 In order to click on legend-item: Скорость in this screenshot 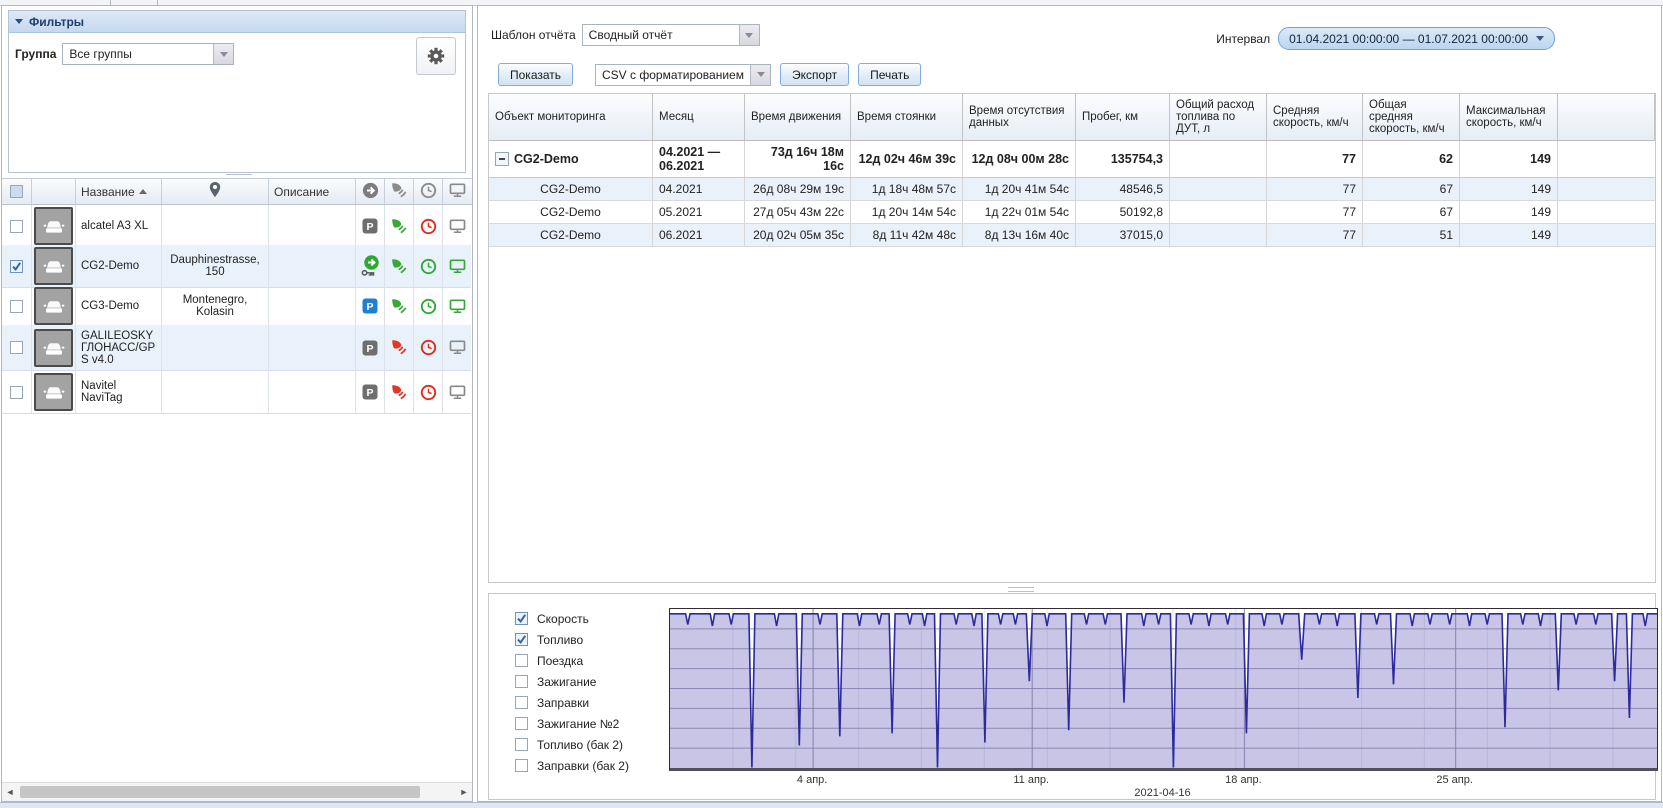, I will do `click(572, 618)`.